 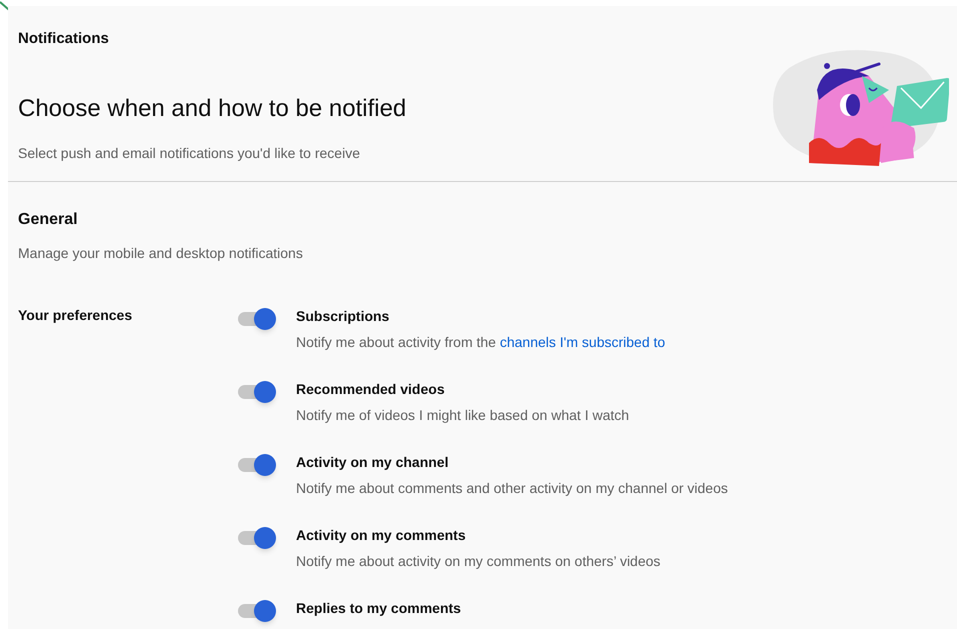 I want to click on preference-description: Notify me about activity from the channels I'm subscribed to, so click(x=481, y=342).